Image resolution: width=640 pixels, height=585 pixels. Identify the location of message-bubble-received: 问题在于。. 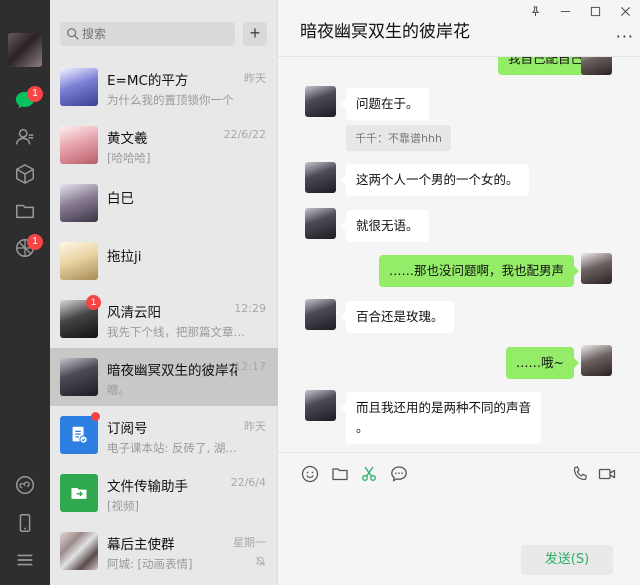
(385, 104).